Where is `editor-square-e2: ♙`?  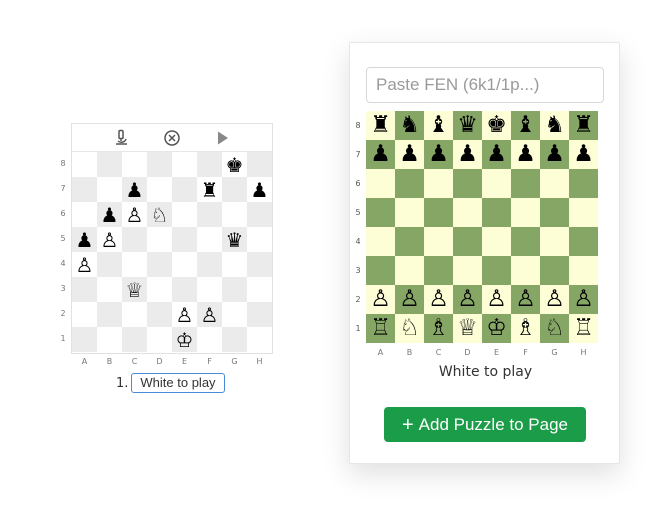
editor-square-e2: ♙ is located at coordinates (496, 299).